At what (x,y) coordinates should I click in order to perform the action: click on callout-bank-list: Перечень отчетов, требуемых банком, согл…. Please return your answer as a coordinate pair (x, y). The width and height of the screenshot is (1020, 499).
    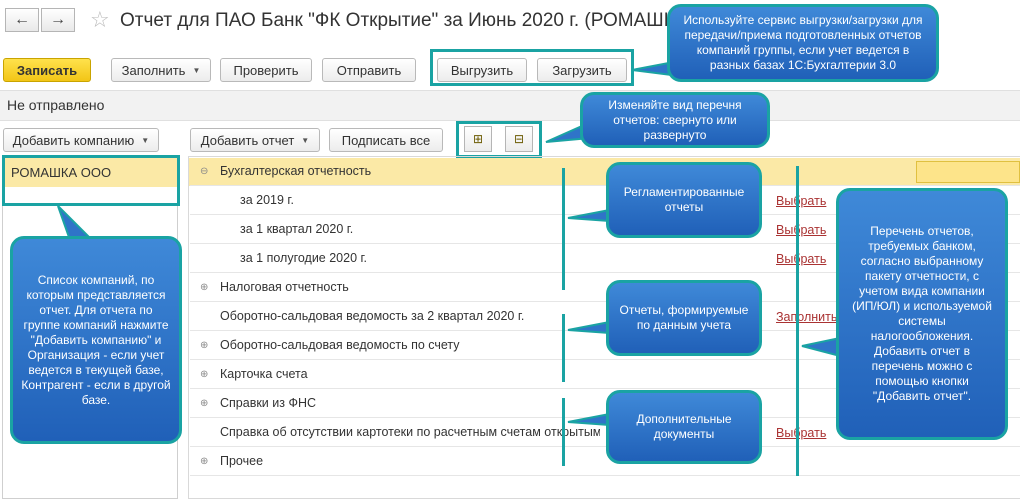
    Looking at the image, I should click on (922, 314).